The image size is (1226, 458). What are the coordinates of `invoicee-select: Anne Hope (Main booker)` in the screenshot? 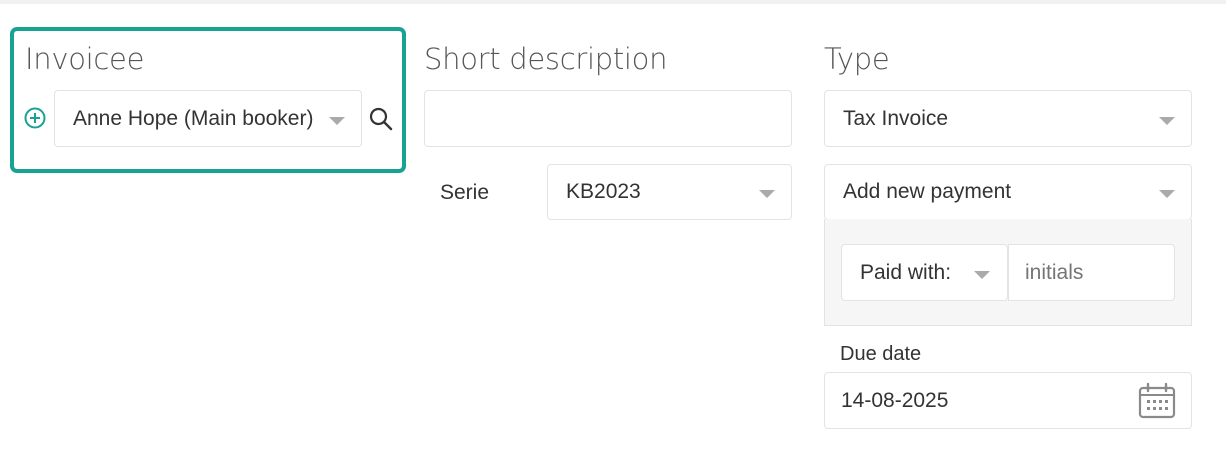 It's located at (208, 118).